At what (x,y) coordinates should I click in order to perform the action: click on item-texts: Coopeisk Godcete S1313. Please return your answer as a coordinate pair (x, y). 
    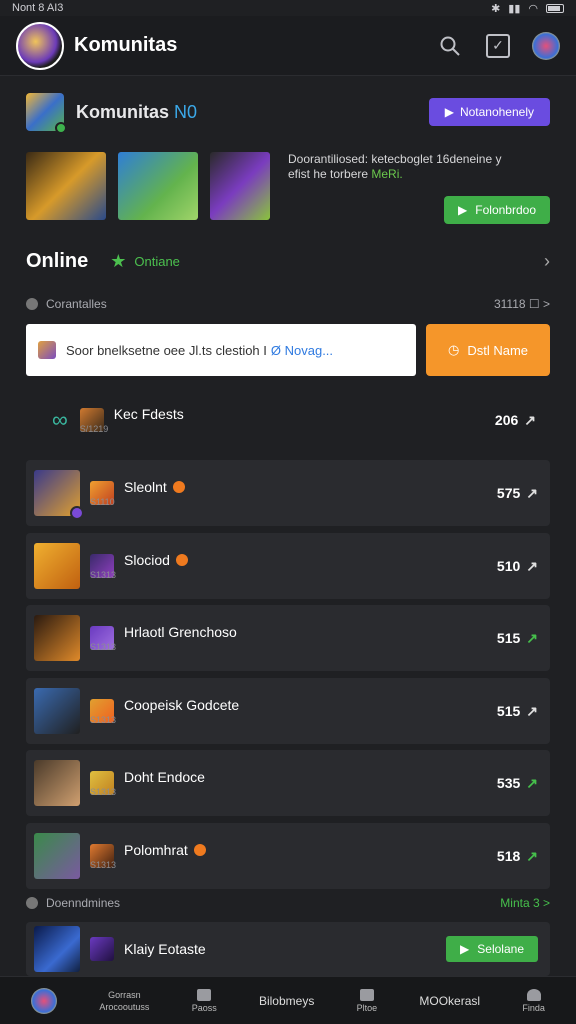
    Looking at the image, I should click on (293, 711).